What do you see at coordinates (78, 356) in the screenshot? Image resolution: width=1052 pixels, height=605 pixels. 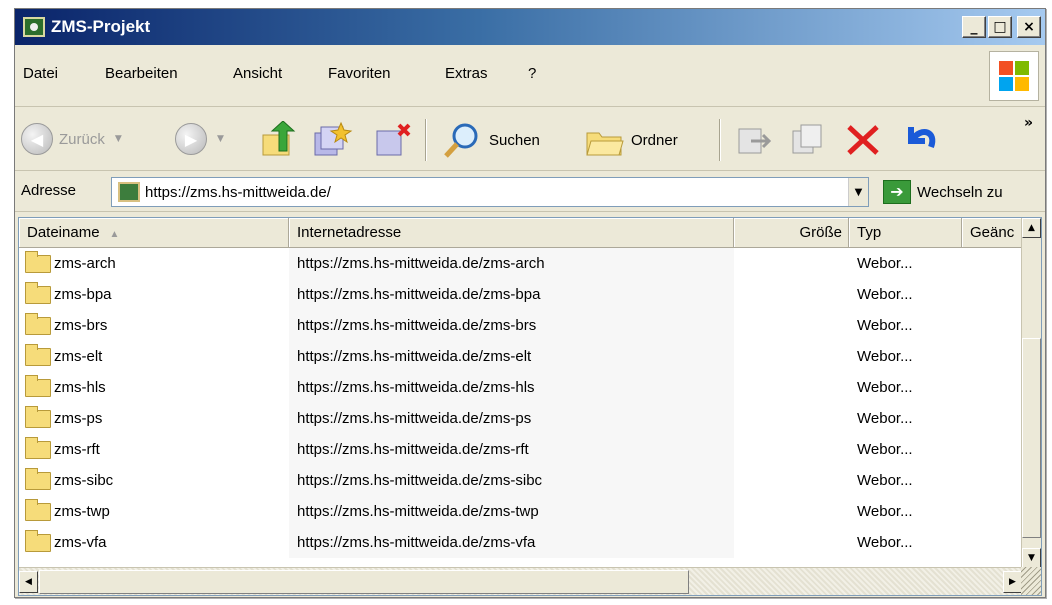 I see `row-name: zms-elt` at bounding box center [78, 356].